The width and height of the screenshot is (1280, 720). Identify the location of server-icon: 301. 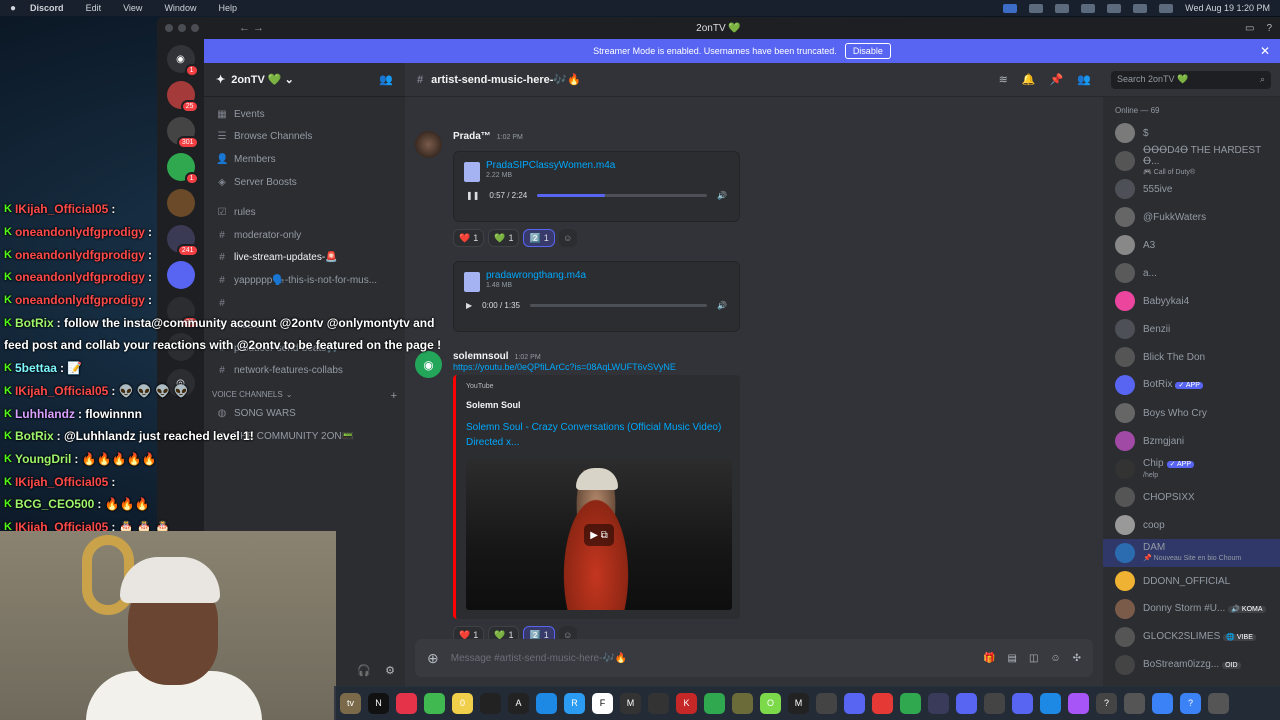
(182, 133).